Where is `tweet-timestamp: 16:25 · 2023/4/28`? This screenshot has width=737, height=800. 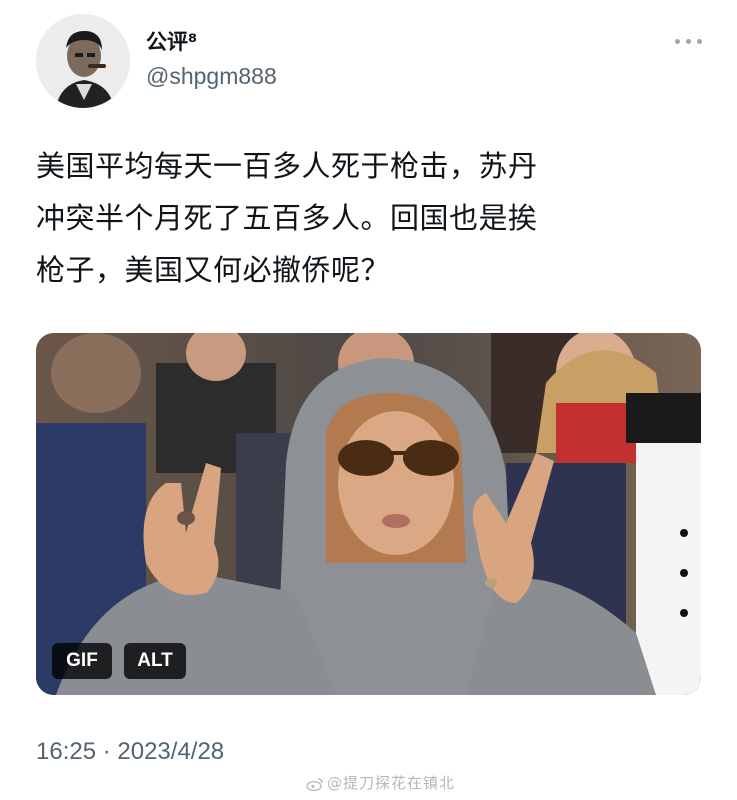
tweet-timestamp: 16:25 · 2023/4/28 is located at coordinates (130, 752).